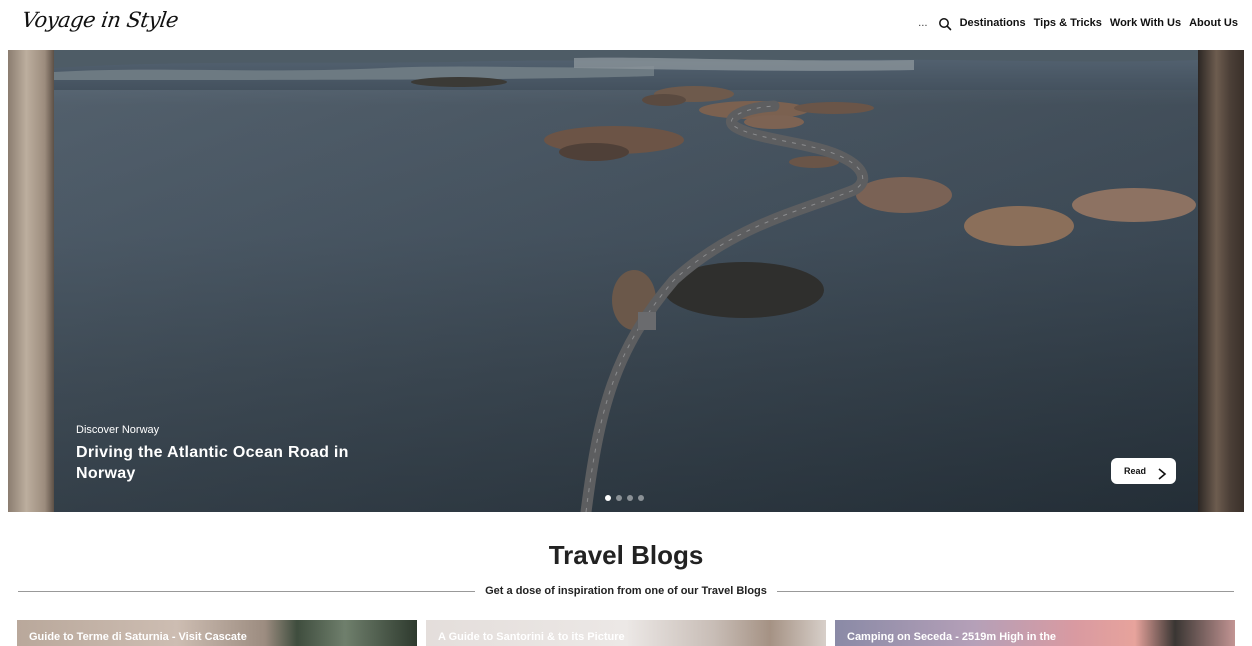  What do you see at coordinates (1068, 23) in the screenshot?
I see `nav-tips-tricks: Tips & Tricks` at bounding box center [1068, 23].